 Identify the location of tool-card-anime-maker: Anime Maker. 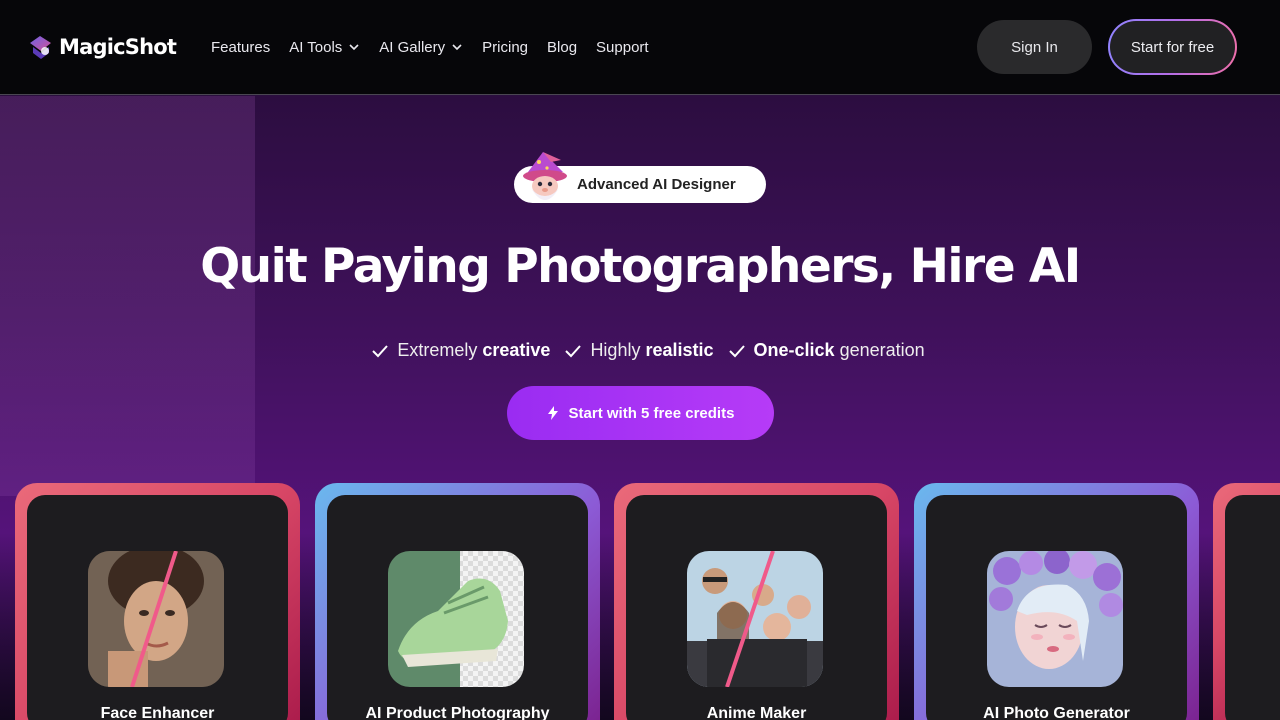
(756, 601).